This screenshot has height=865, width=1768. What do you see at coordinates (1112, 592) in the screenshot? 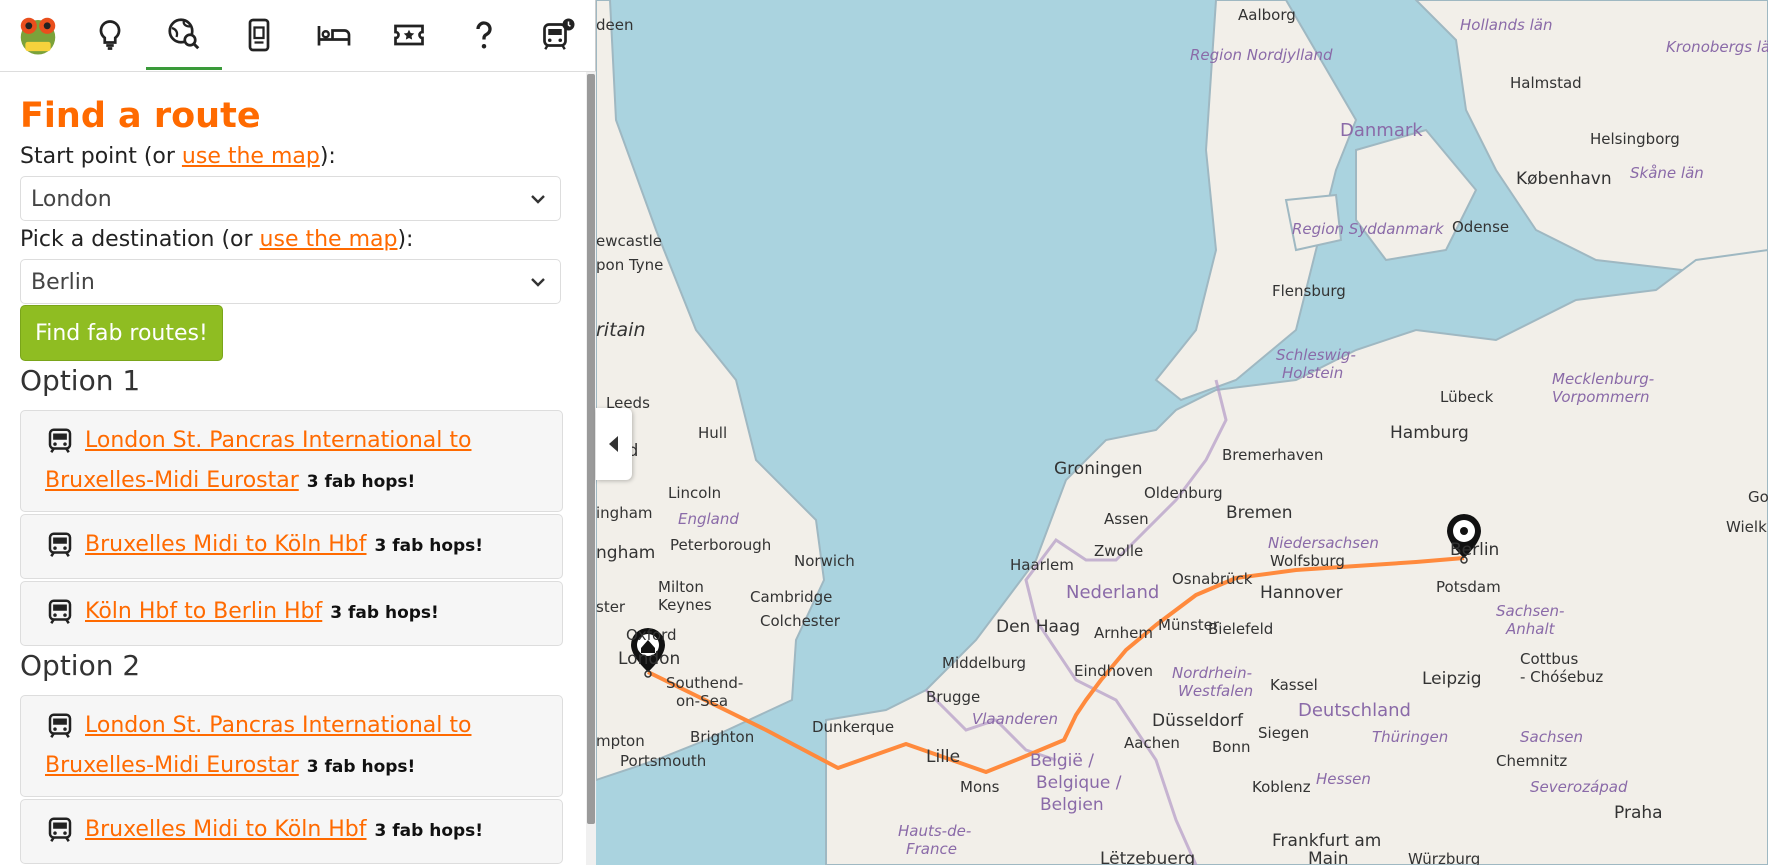
I see `map-label: Nederland` at bounding box center [1112, 592].